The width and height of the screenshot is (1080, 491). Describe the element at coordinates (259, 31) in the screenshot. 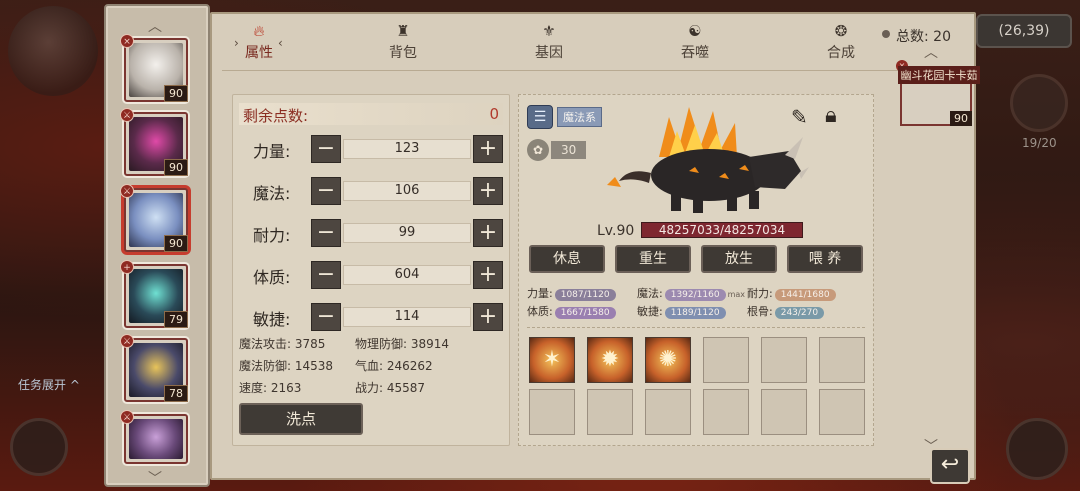

I see `flame-icon: 🔥︎` at that location.